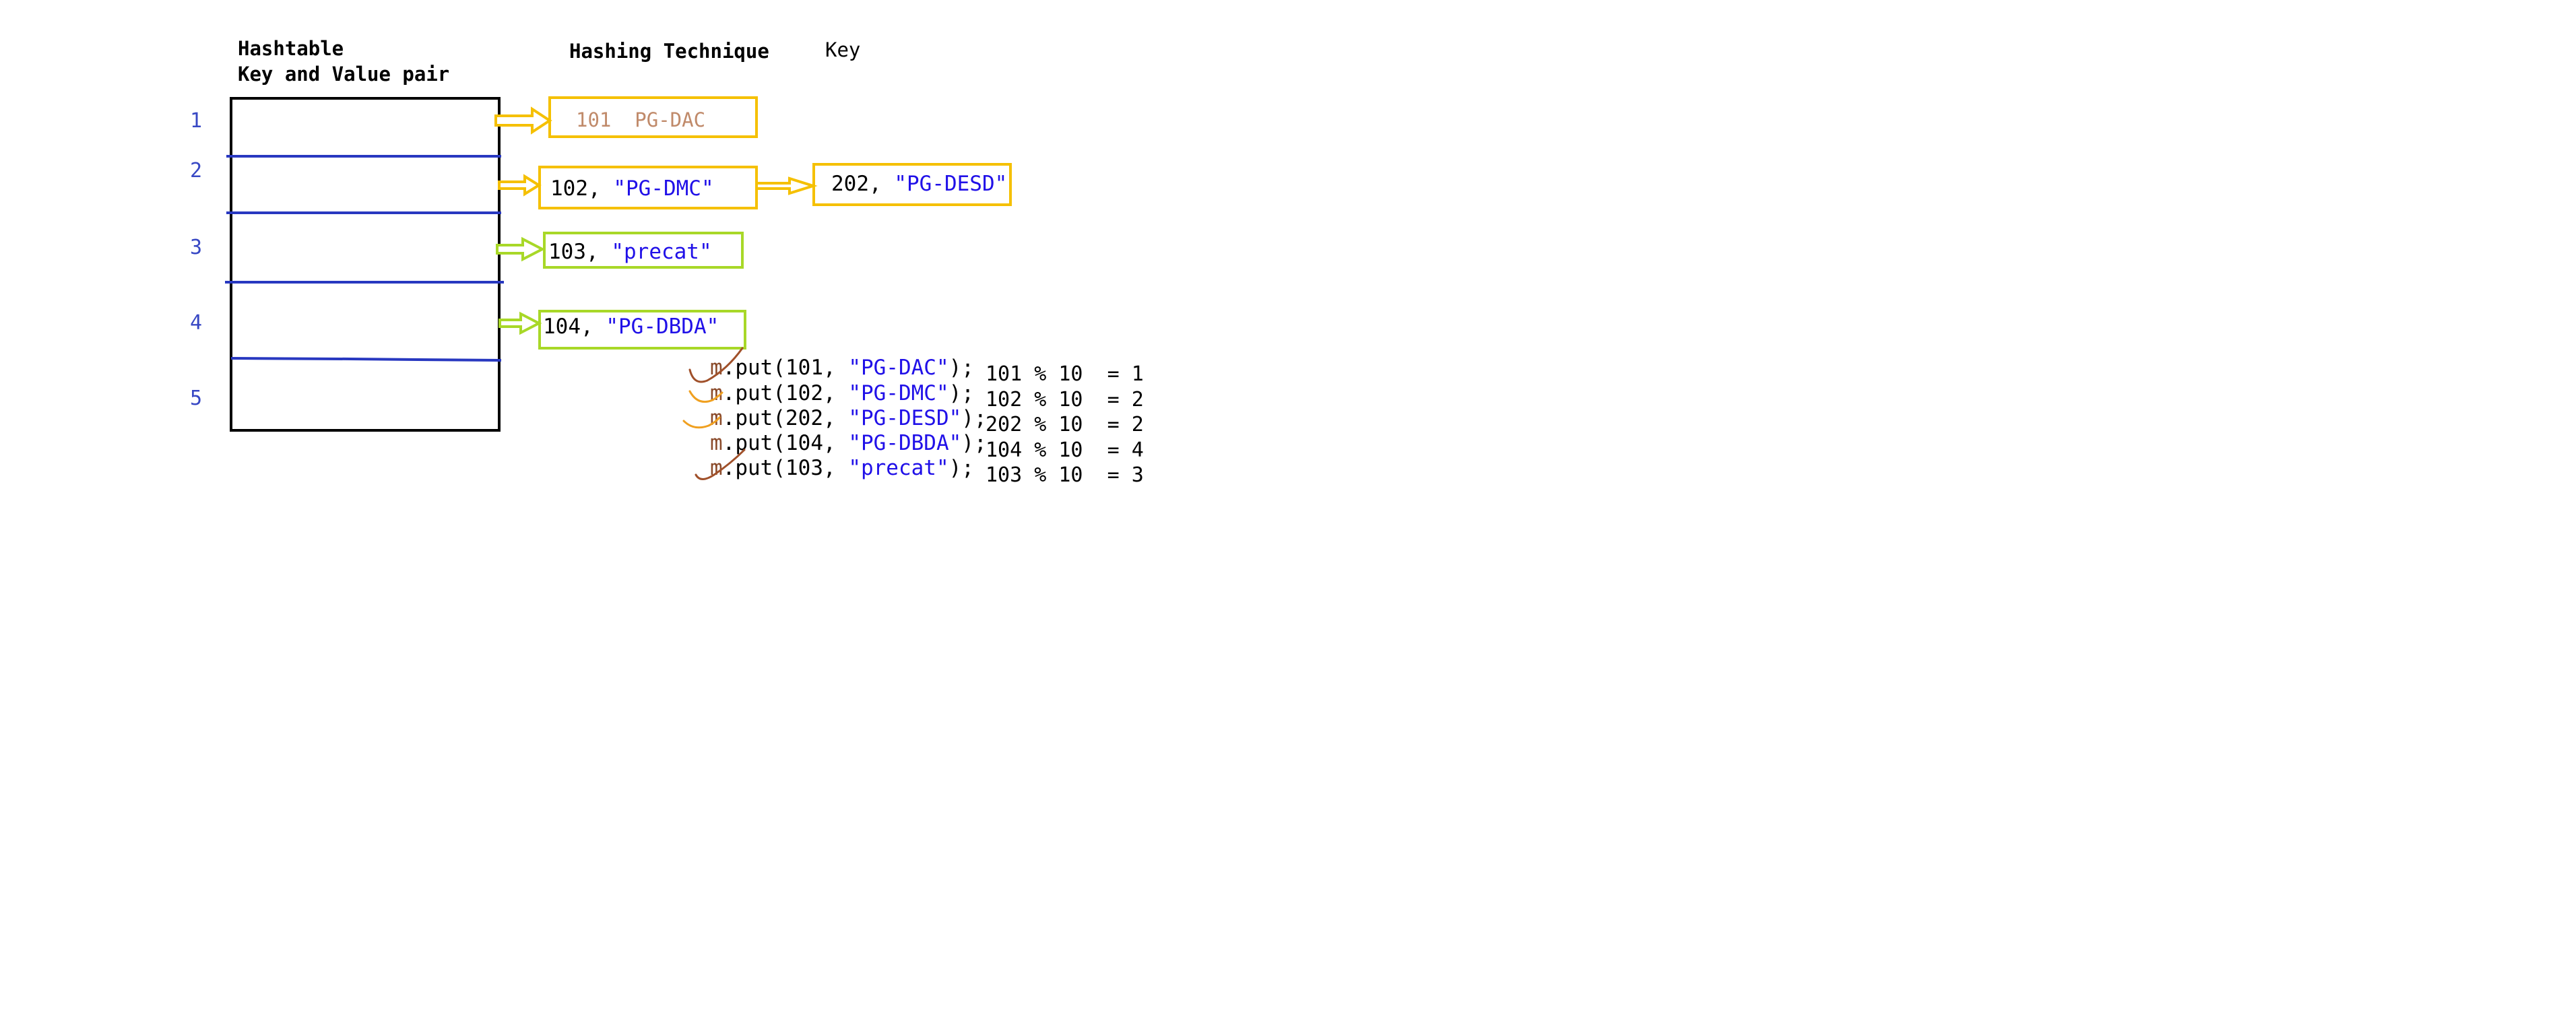 This screenshot has height=1025, width=2576. I want to click on entry-text-102: 102, "PG-DMC", so click(632, 188).